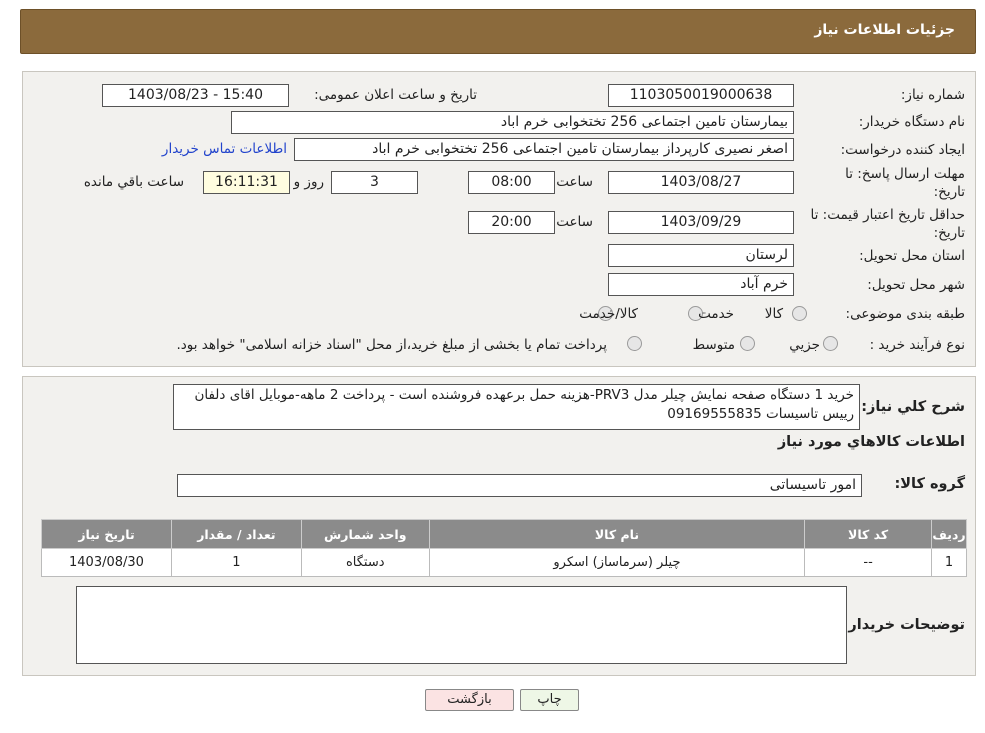 The image size is (985, 733). What do you see at coordinates (949, 233) in the screenshot?
I see `validity-label-2: تاریخ:` at bounding box center [949, 233].